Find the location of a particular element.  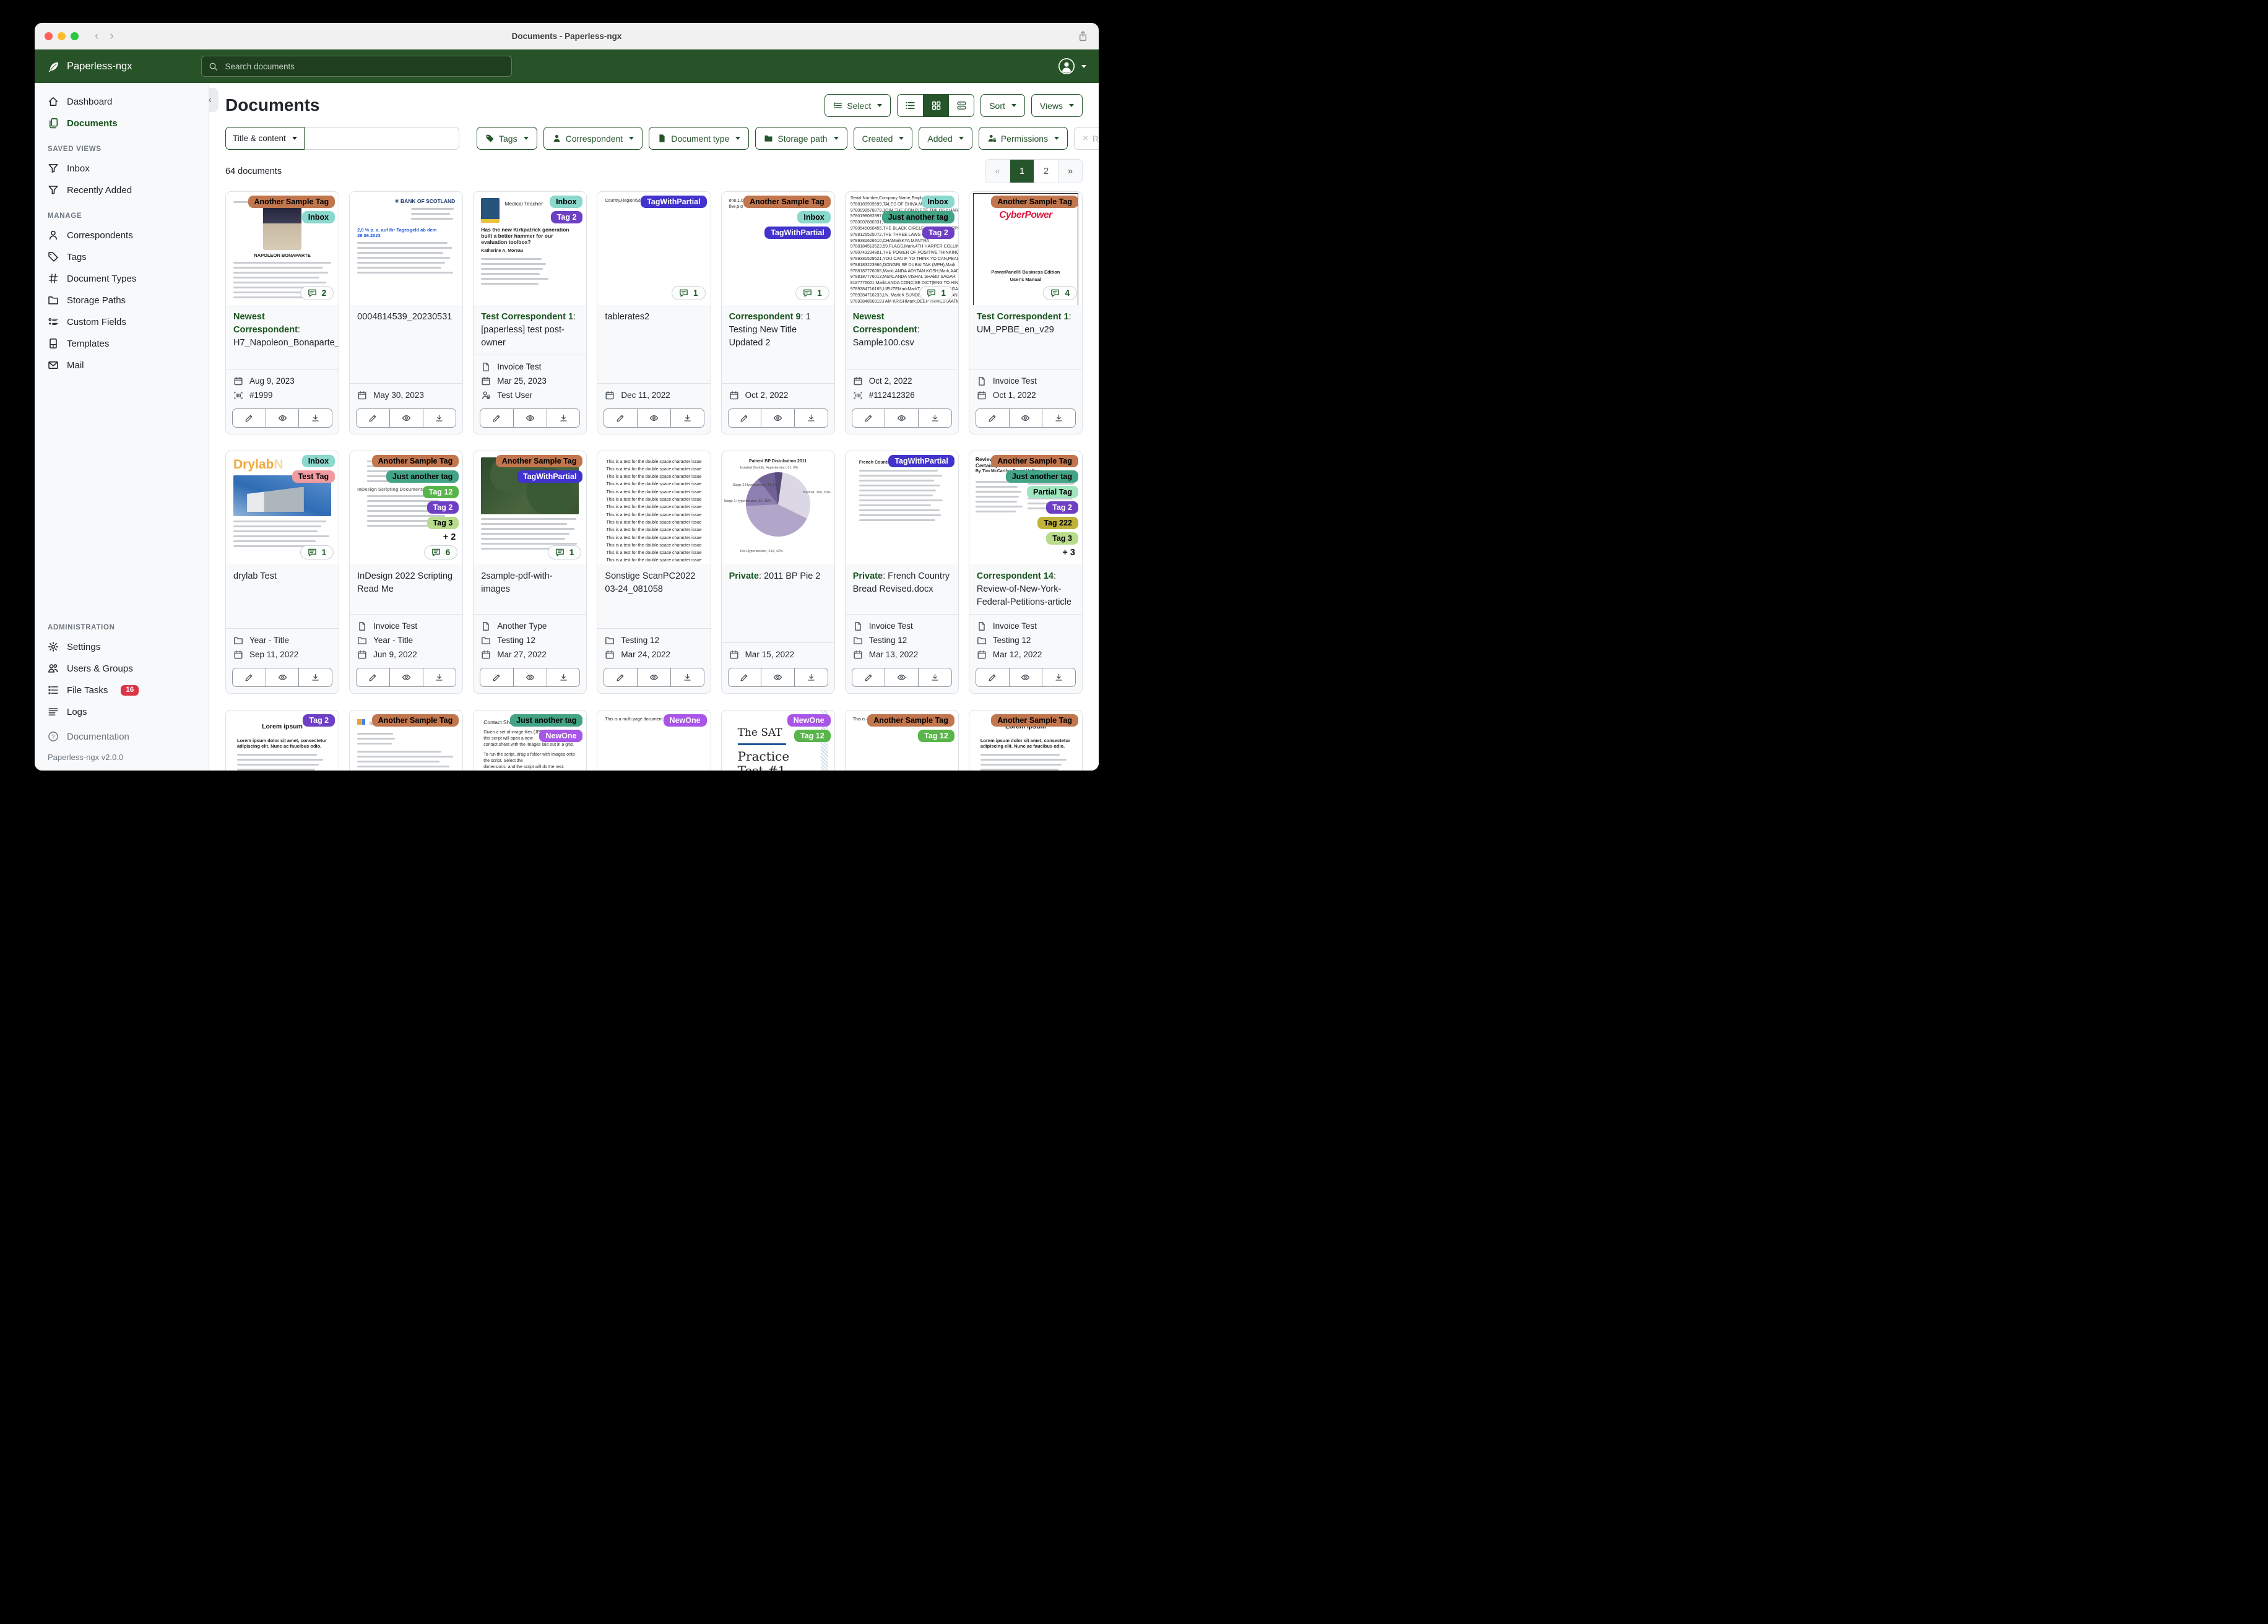

notes-badge: 2 is located at coordinates (317, 293).